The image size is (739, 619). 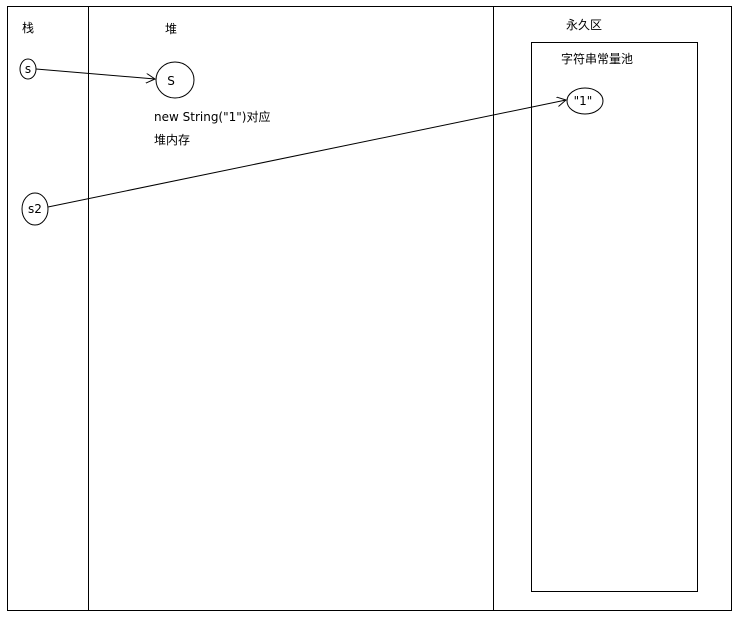 I want to click on arrow-s-to-heap, so click(x=95, y=73).